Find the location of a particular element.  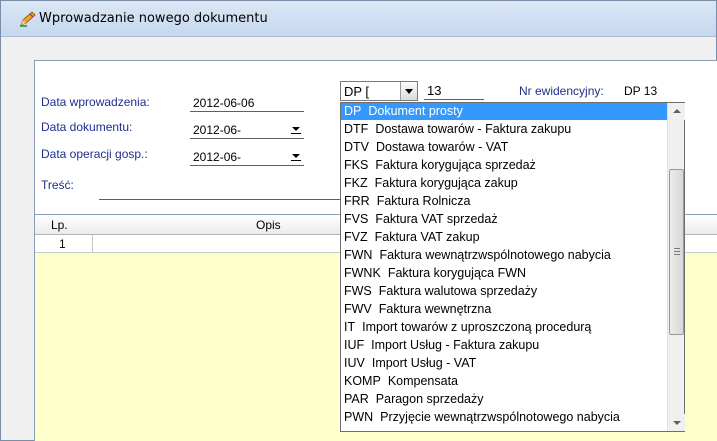

dropdown-option-dtv: DTV Dostawa towarów - VAT is located at coordinates (504, 147).